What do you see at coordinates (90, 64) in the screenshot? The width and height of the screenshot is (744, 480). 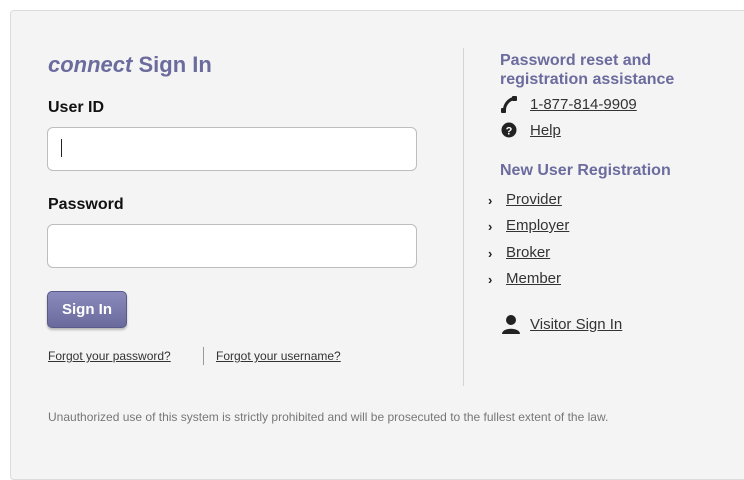 I see `title-brand: connect` at bounding box center [90, 64].